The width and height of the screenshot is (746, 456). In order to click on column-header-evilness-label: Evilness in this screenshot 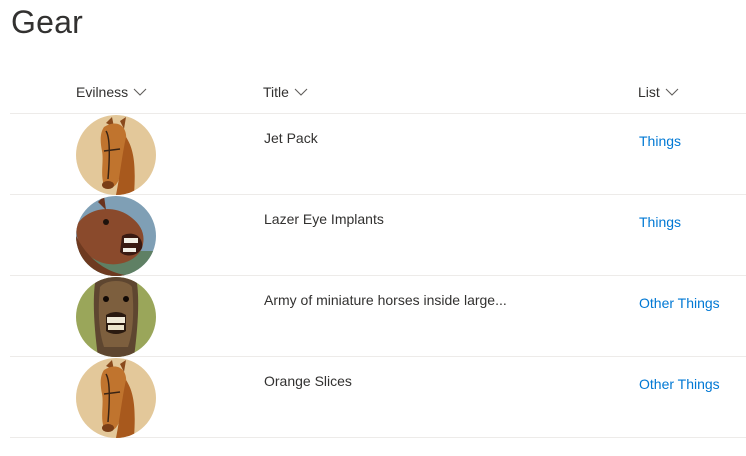, I will do `click(102, 92)`.